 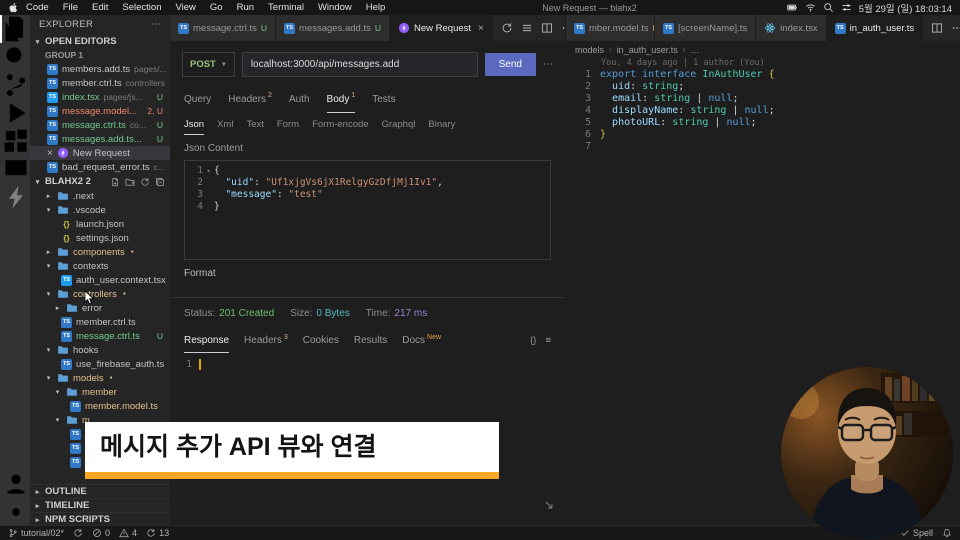 I want to click on tab-text: Text, so click(x=254, y=124).